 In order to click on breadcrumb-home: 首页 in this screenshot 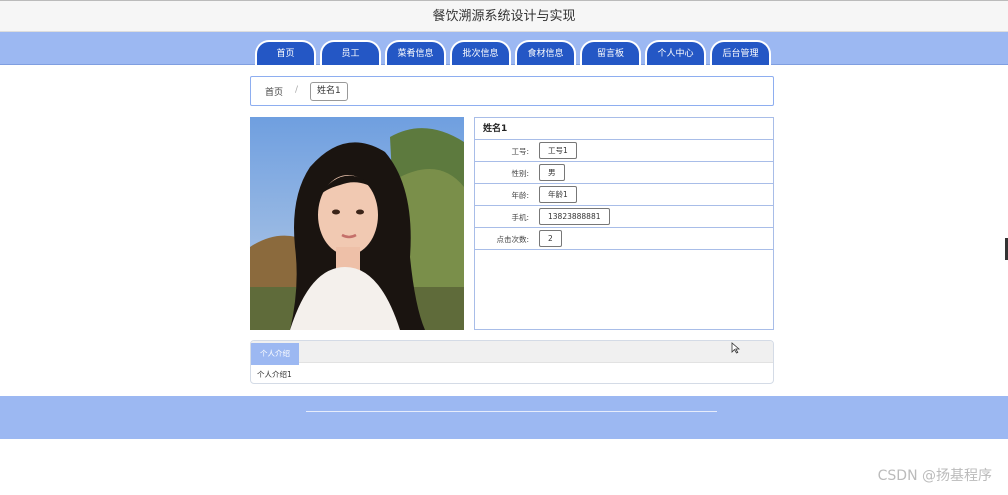, I will do `click(274, 91)`.